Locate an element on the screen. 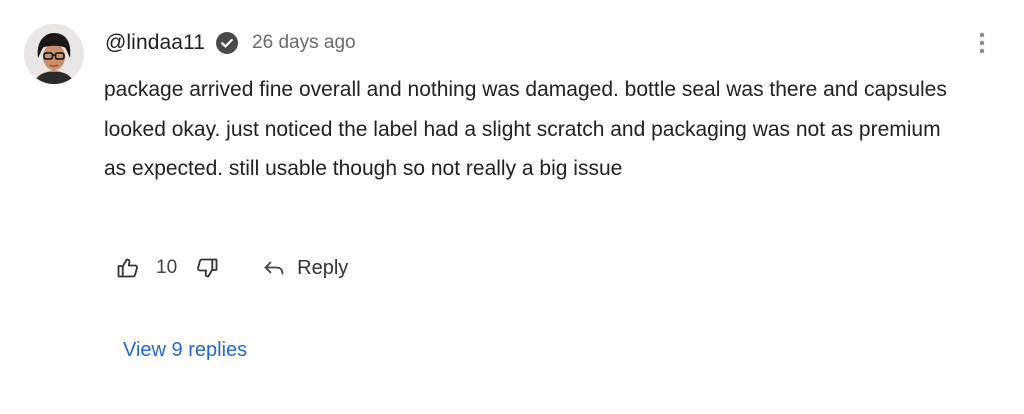  comment-timestamp: 26 days ago is located at coordinates (304, 43).